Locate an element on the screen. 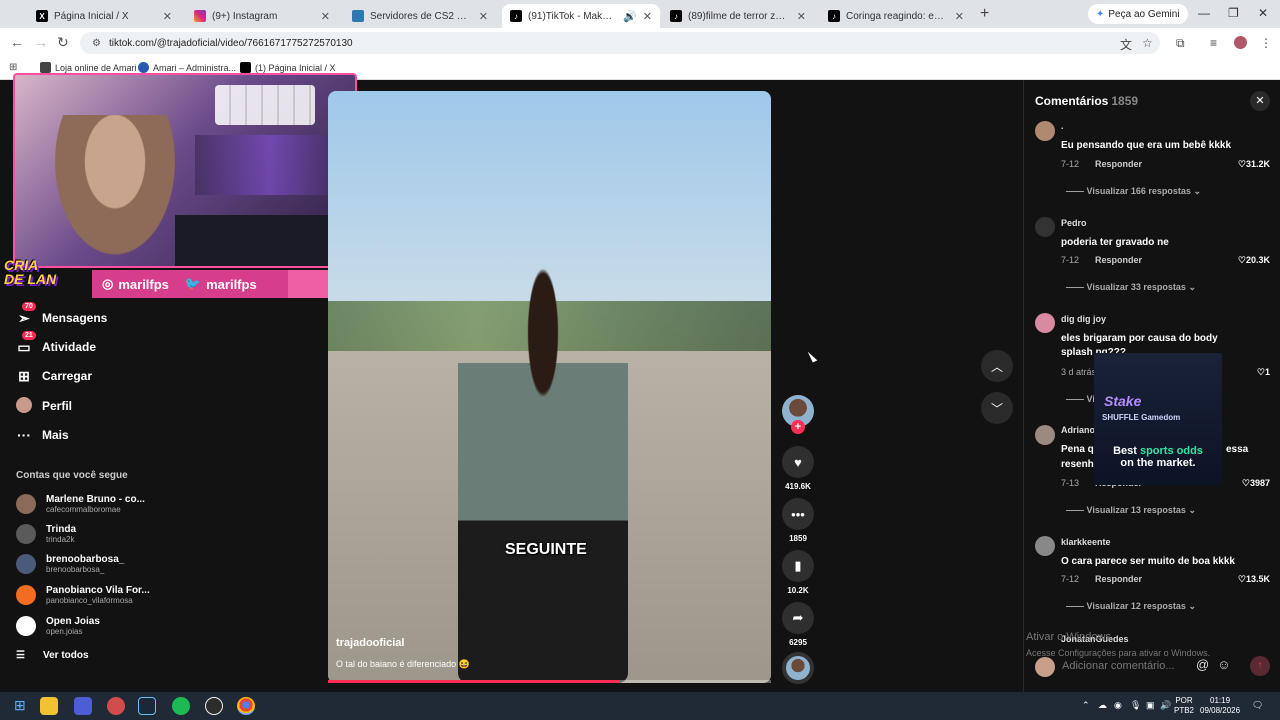  following-account: Open Joias open.joias is located at coordinates (58, 626).